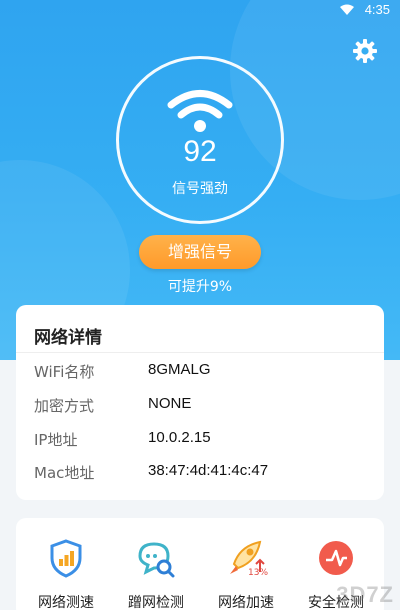 This screenshot has height=610, width=400. I want to click on detail-value: 38:47:4d:41:4c:47, so click(208, 470).